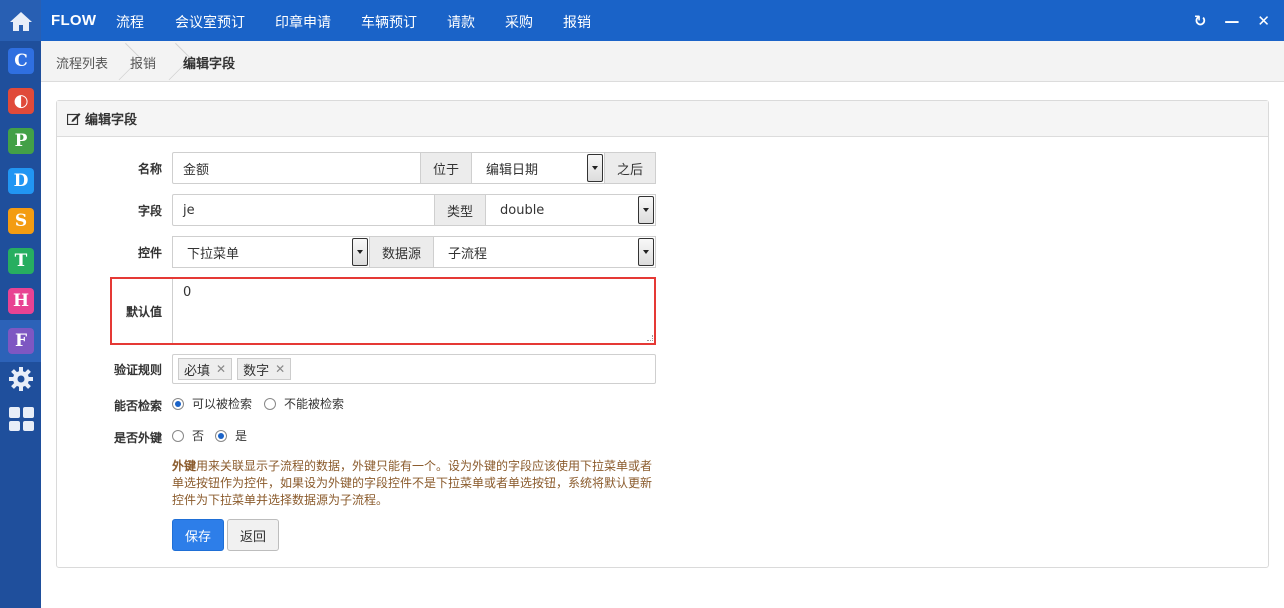 The width and height of the screenshot is (1284, 608). Describe the element at coordinates (198, 436) in the screenshot. I see `radio-label: 否` at that location.